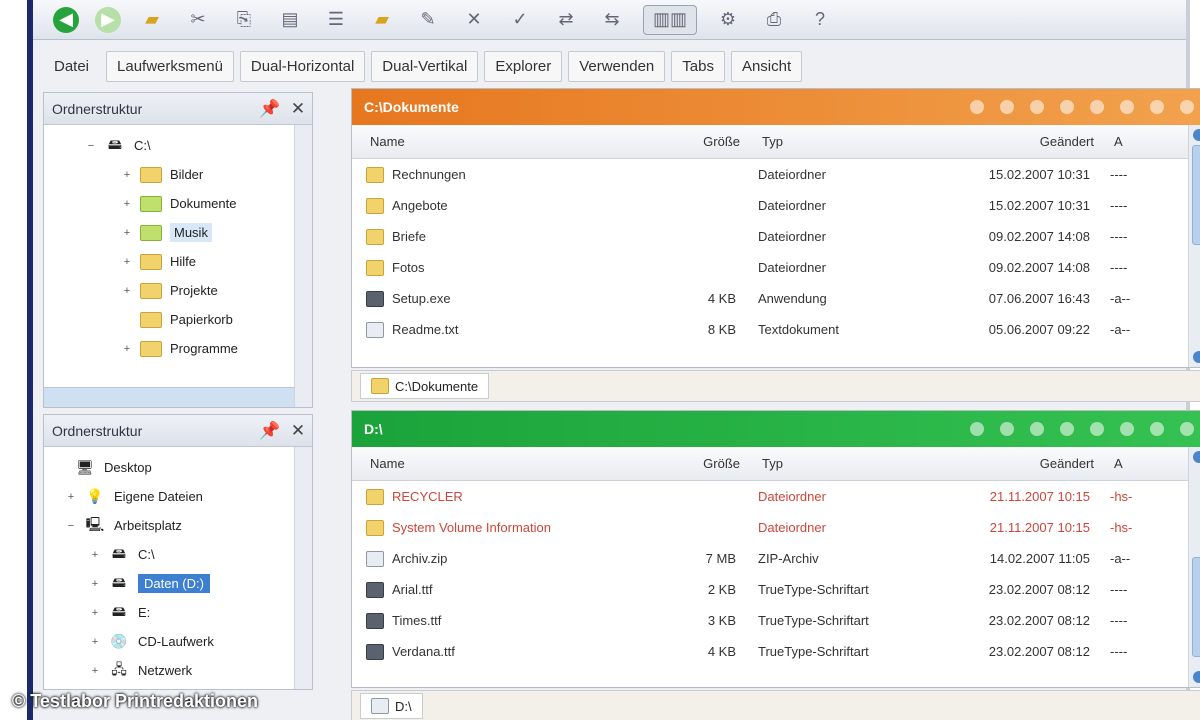 Image resolution: width=1200 pixels, height=720 pixels. What do you see at coordinates (66, 19) in the screenshot?
I see `back-icon: ◀` at bounding box center [66, 19].